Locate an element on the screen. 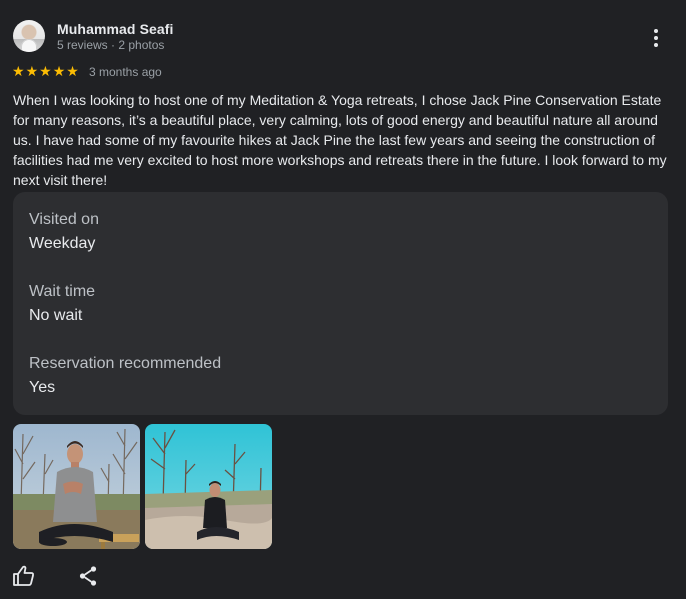  avatar is located at coordinates (29, 36).